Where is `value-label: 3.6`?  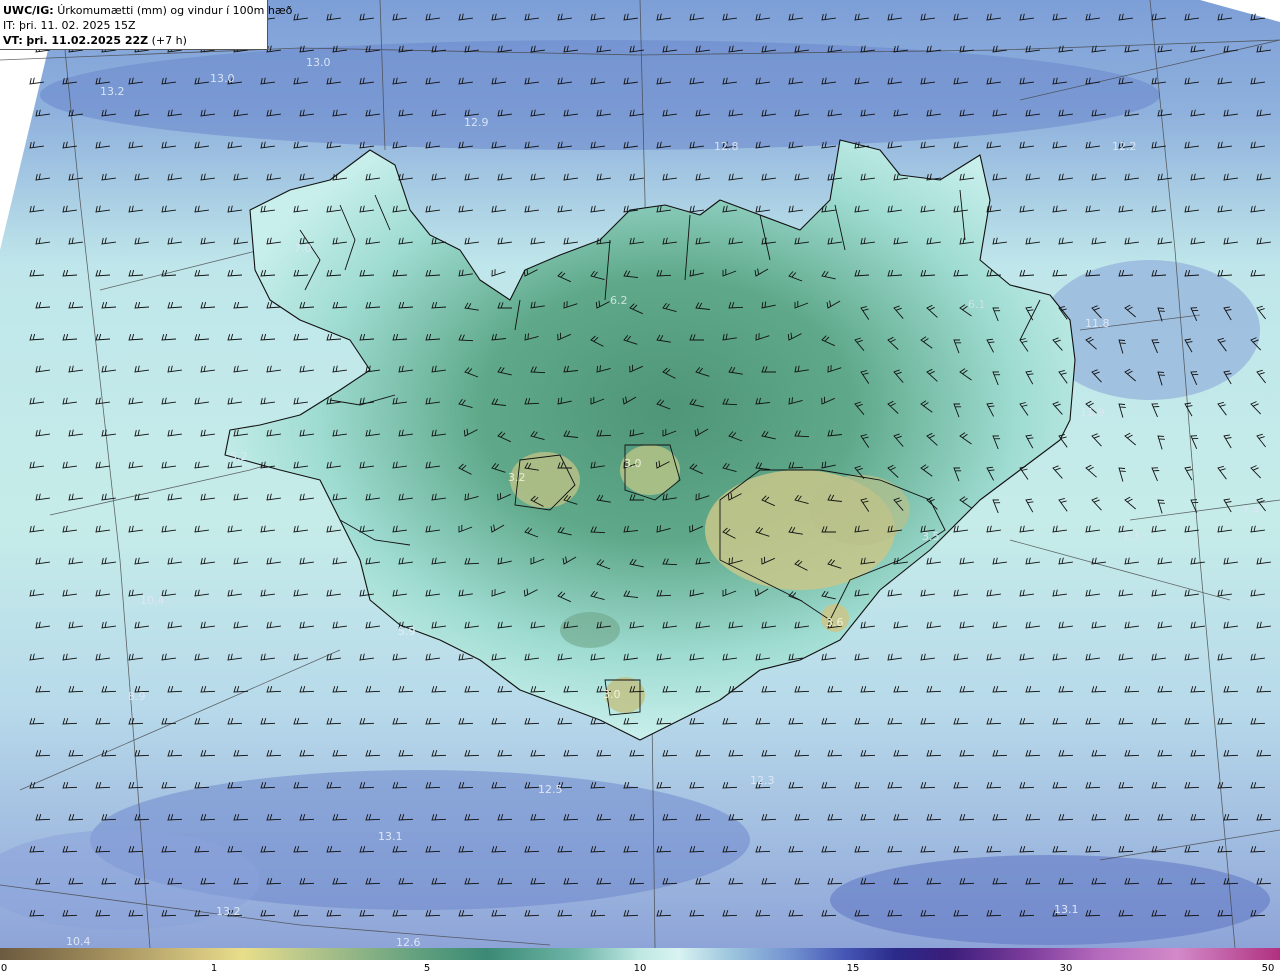
value-label: 3.6 is located at coordinates (835, 622).